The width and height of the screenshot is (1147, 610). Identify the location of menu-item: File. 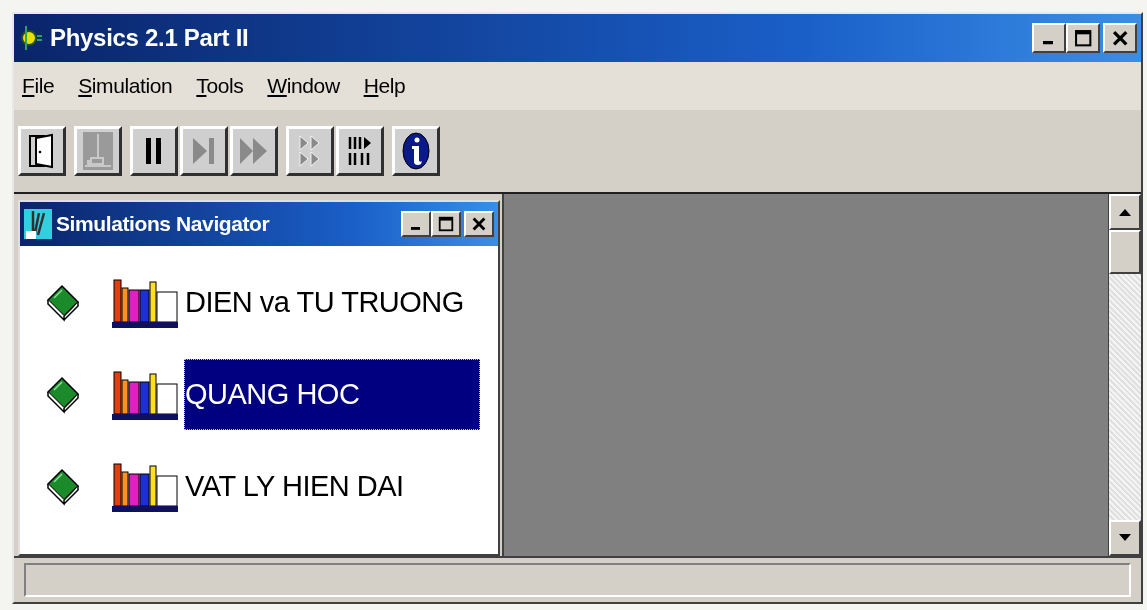
(38, 86).